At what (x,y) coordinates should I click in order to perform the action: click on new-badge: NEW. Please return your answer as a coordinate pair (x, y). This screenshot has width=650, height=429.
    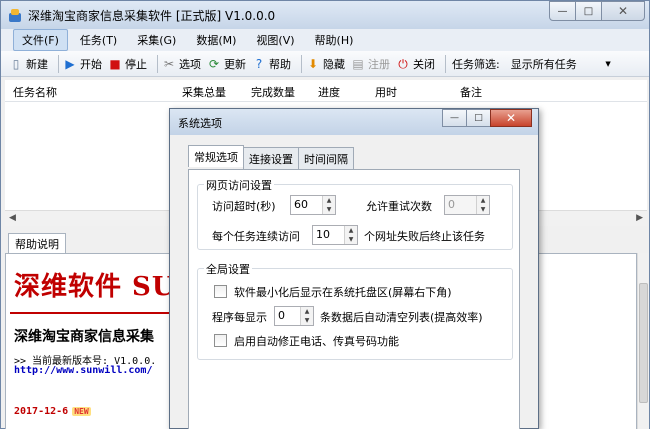
    Looking at the image, I should click on (81, 411).